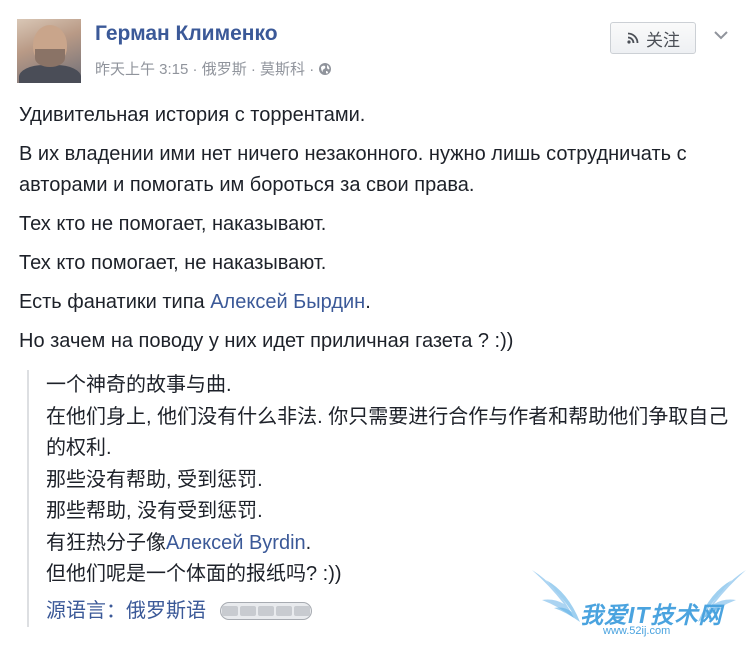 The image size is (750, 645). I want to click on avatar-shoulders, so click(50, 74).